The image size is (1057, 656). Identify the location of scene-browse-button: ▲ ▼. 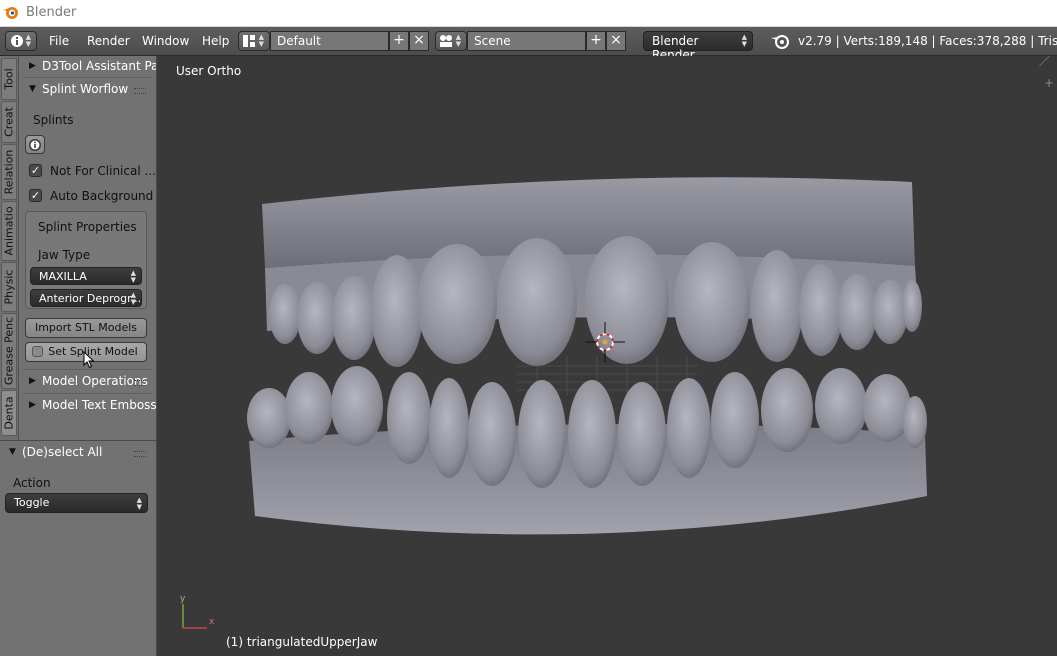
(451, 41).